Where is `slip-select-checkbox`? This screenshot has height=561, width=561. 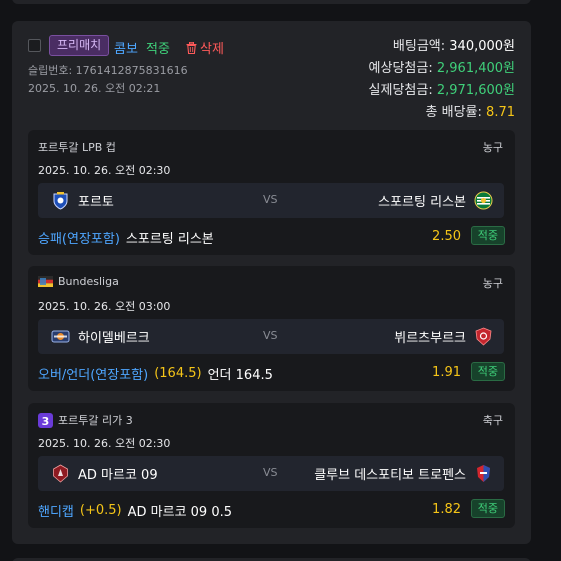
slip-select-checkbox is located at coordinates (34, 45).